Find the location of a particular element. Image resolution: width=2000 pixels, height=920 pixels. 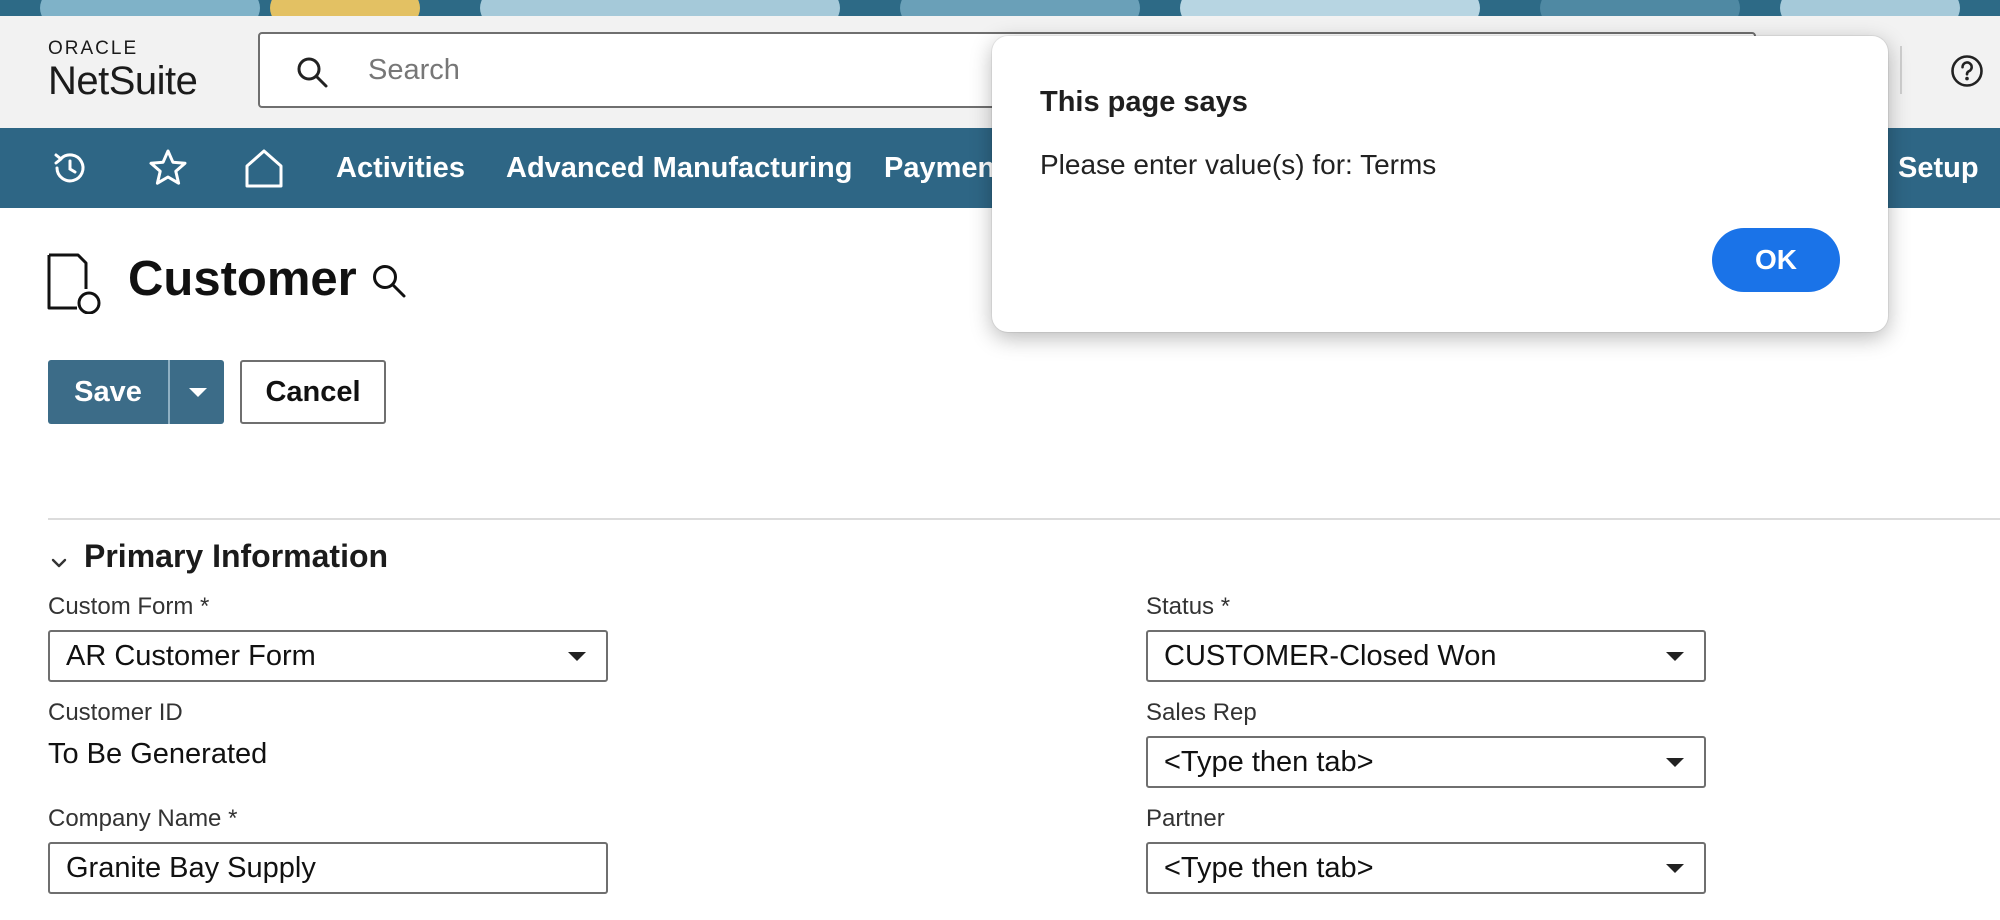

header-divider is located at coordinates (1901, 70).